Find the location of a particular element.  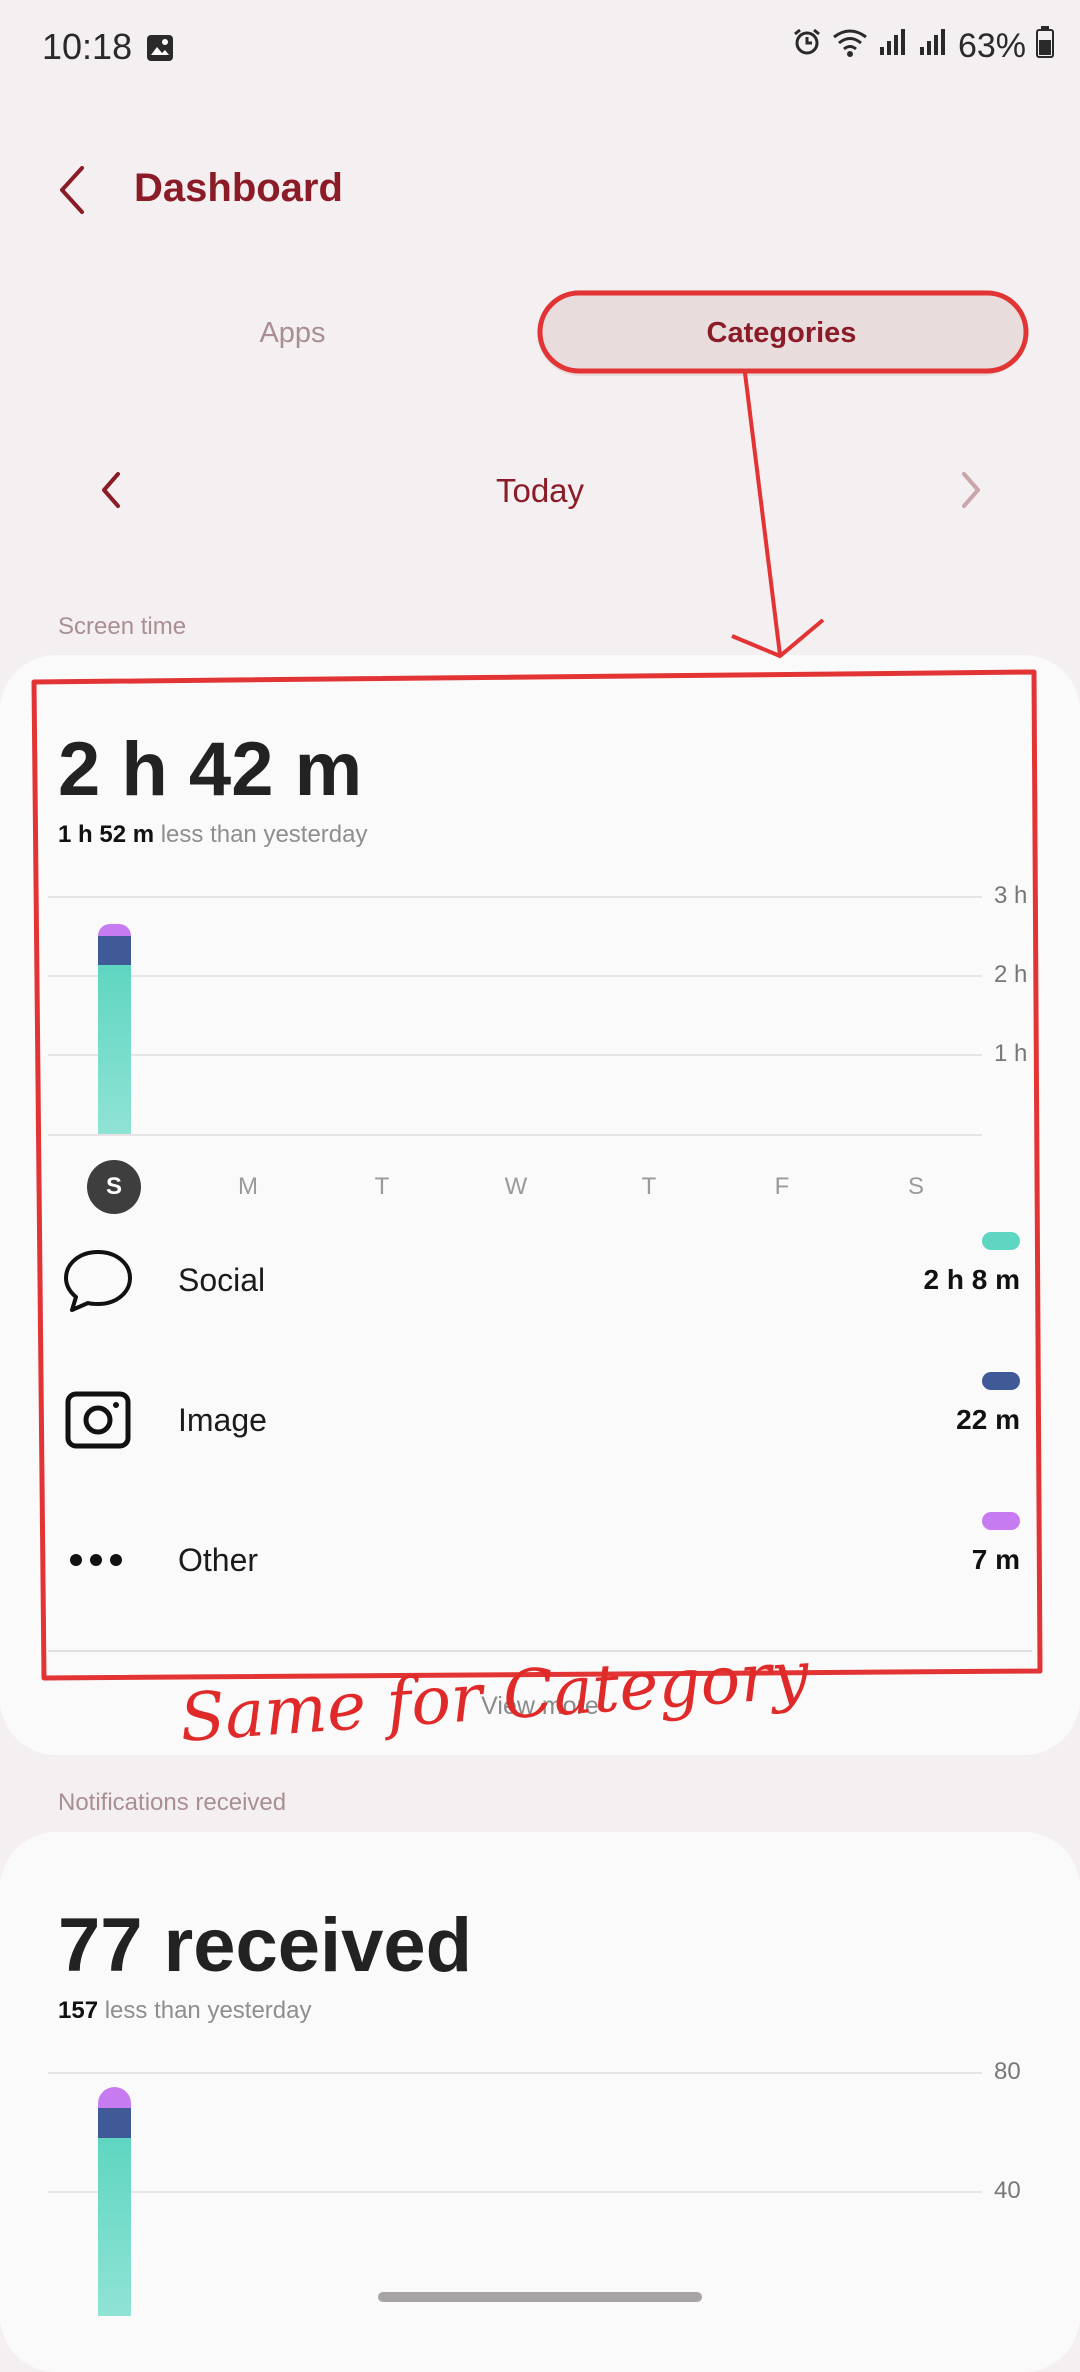

section-label-screen-time: Screen time is located at coordinates (122, 626).